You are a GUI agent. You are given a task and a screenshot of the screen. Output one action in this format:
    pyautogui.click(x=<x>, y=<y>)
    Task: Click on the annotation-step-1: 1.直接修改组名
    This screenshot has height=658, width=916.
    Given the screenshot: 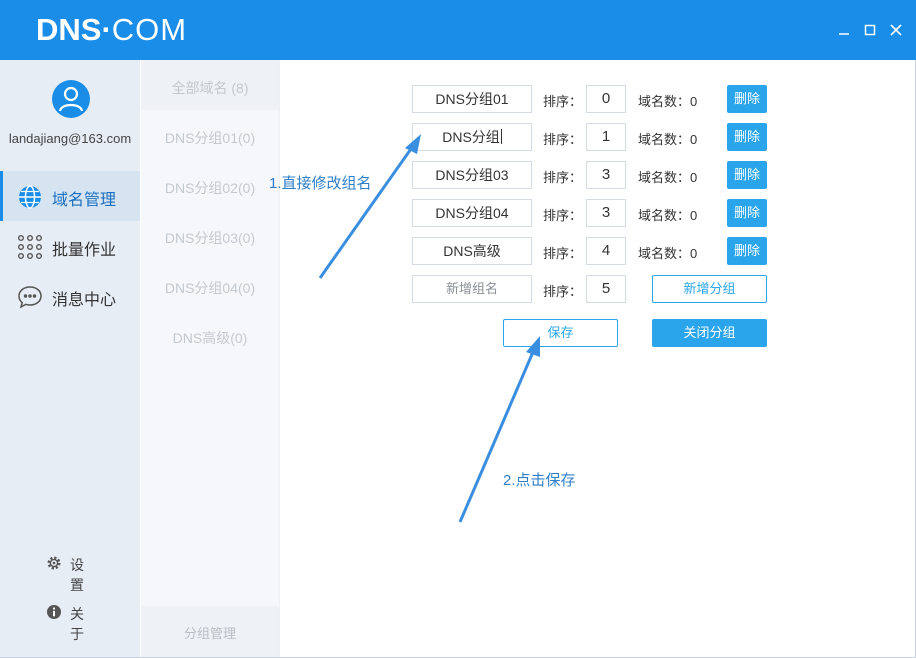 What is the action you would take?
    pyautogui.click(x=320, y=183)
    